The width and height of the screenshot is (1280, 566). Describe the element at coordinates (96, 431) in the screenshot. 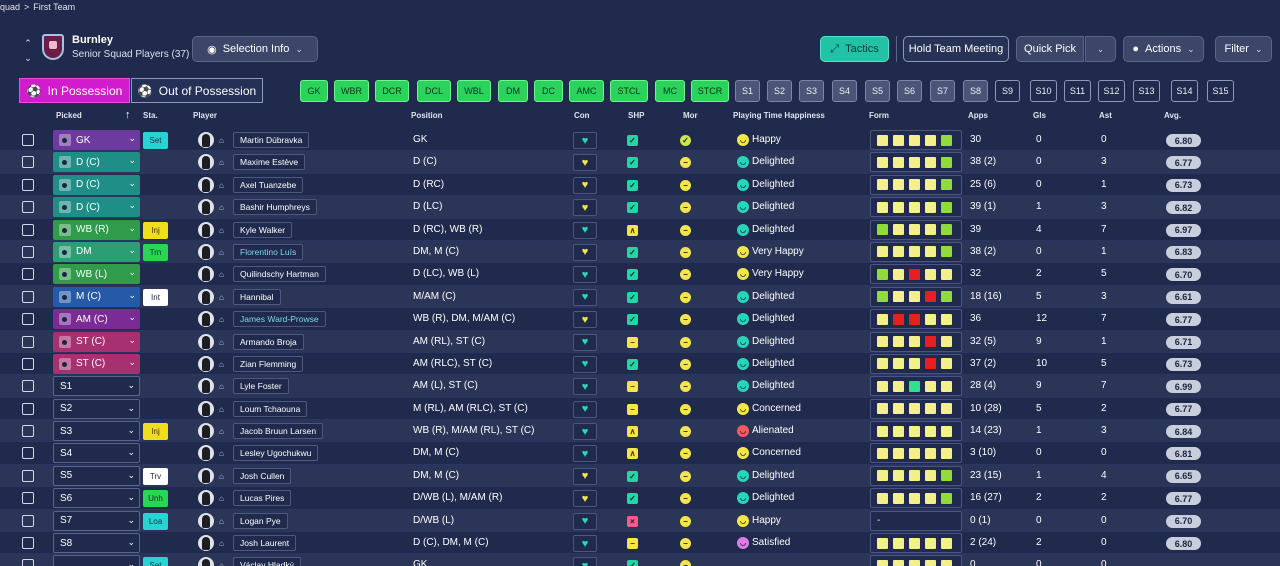

I see `picked-position-select: S3 ⌄` at that location.